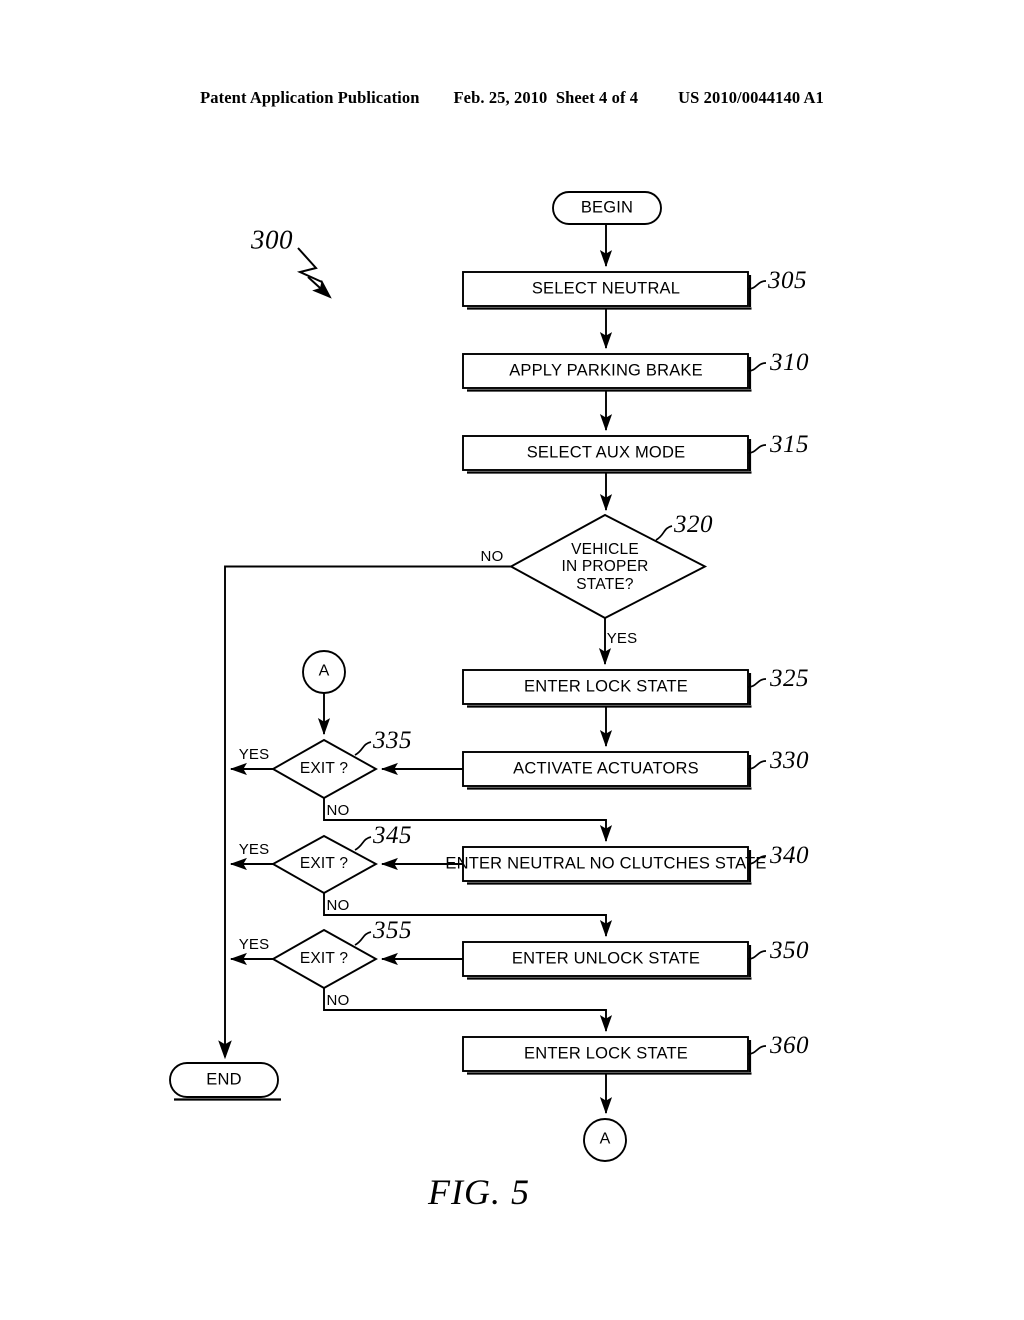 The image size is (1024, 1320). Describe the element at coordinates (606, 370) in the screenshot. I see `process-step-310-label: APPLY PARKING BRAKE` at that location.